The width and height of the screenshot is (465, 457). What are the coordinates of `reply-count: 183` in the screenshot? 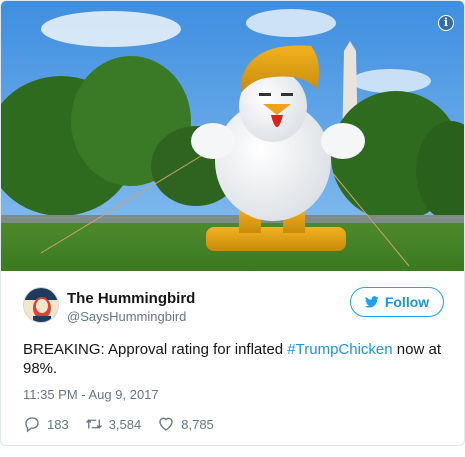 It's located at (58, 424).